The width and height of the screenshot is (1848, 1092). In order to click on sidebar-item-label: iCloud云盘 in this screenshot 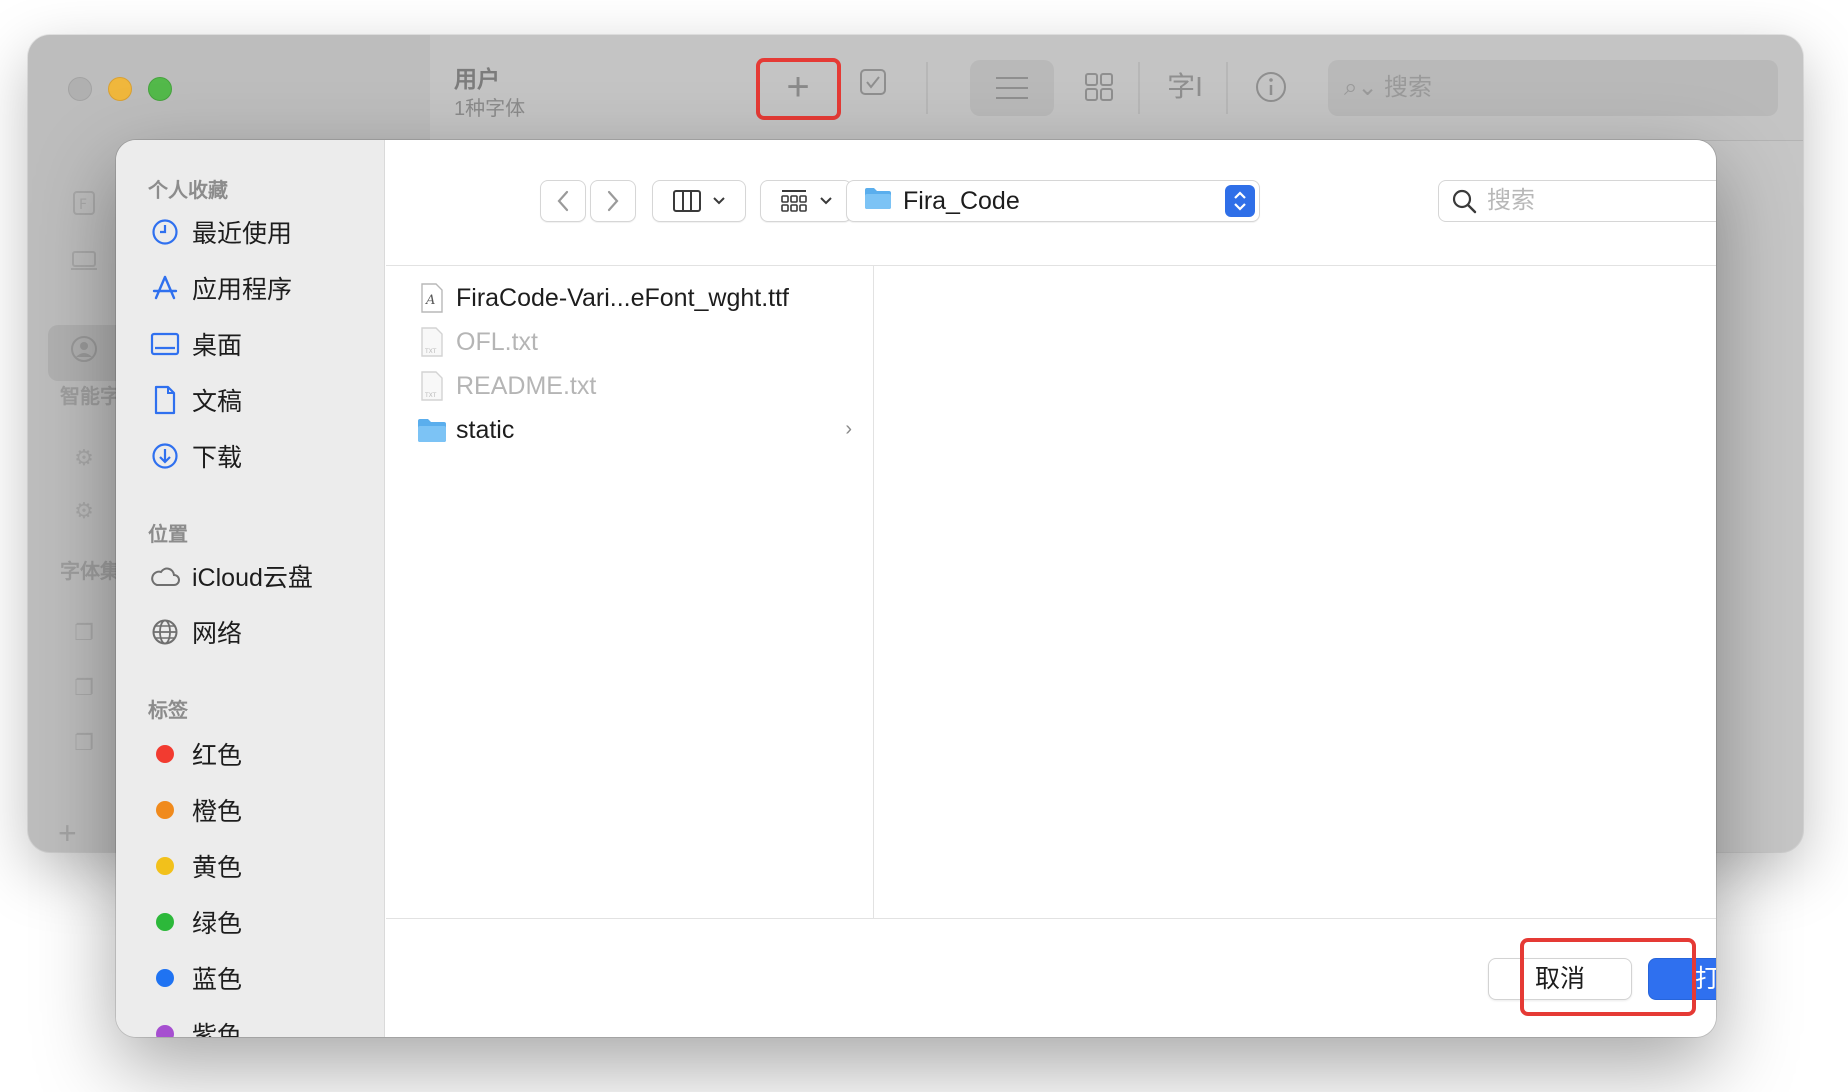, I will do `click(252, 578)`.